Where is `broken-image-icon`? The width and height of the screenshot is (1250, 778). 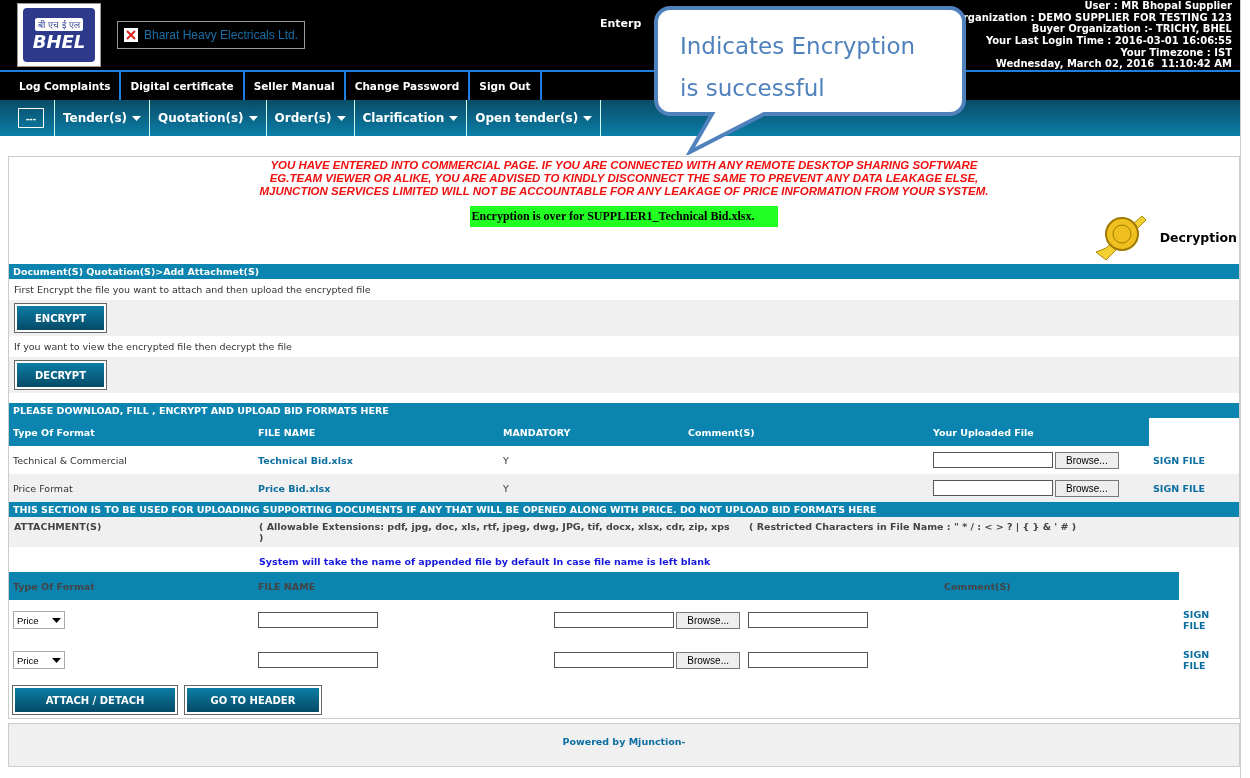 broken-image-icon is located at coordinates (131, 35).